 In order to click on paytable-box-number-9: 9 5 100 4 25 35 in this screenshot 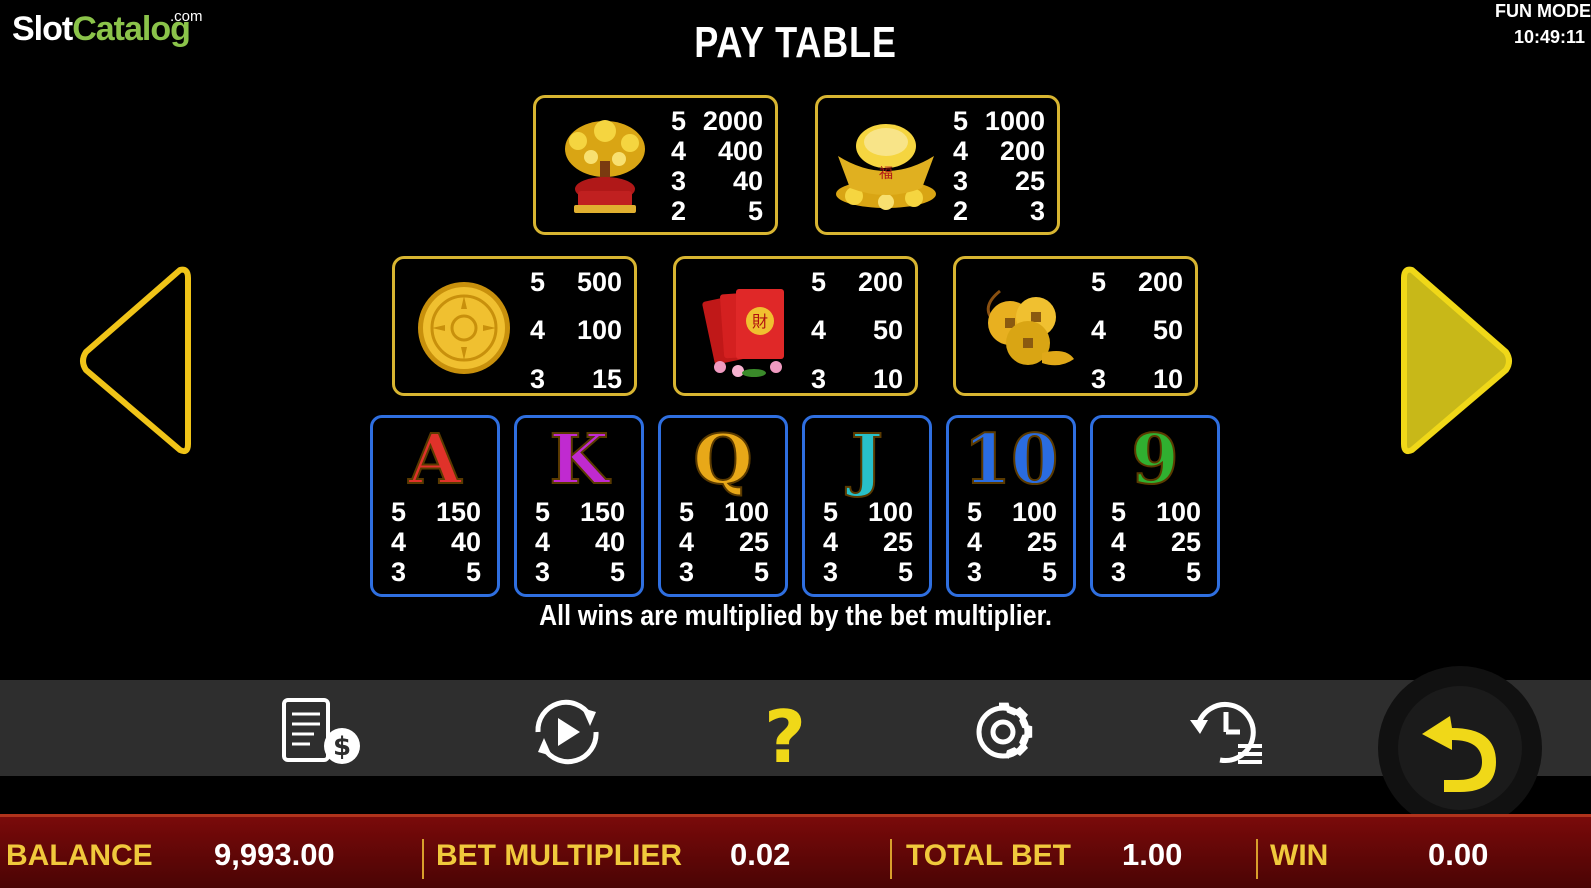, I will do `click(1155, 506)`.